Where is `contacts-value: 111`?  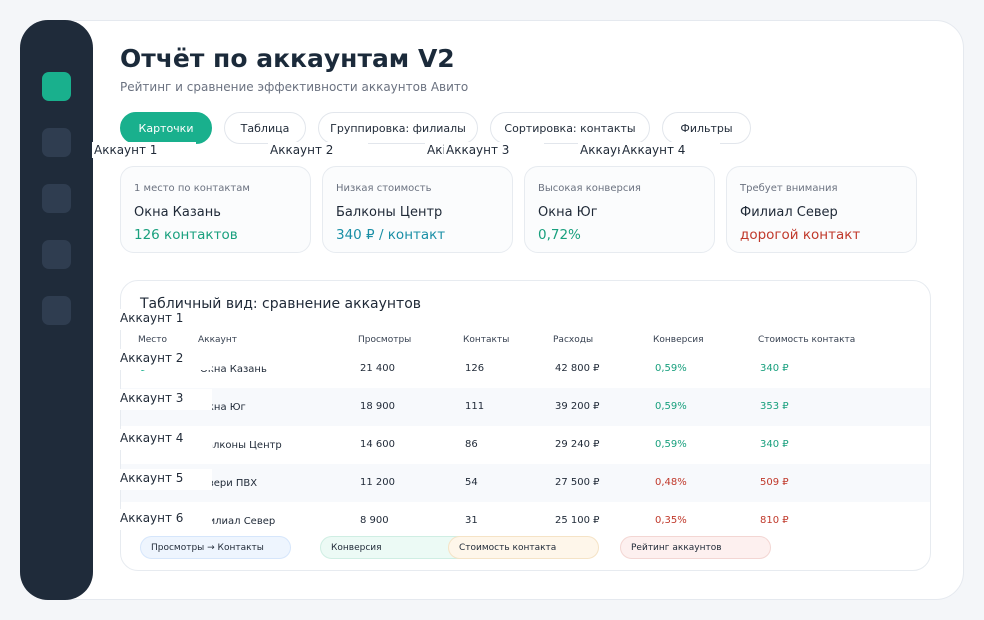
contacts-value: 111 is located at coordinates (475, 406).